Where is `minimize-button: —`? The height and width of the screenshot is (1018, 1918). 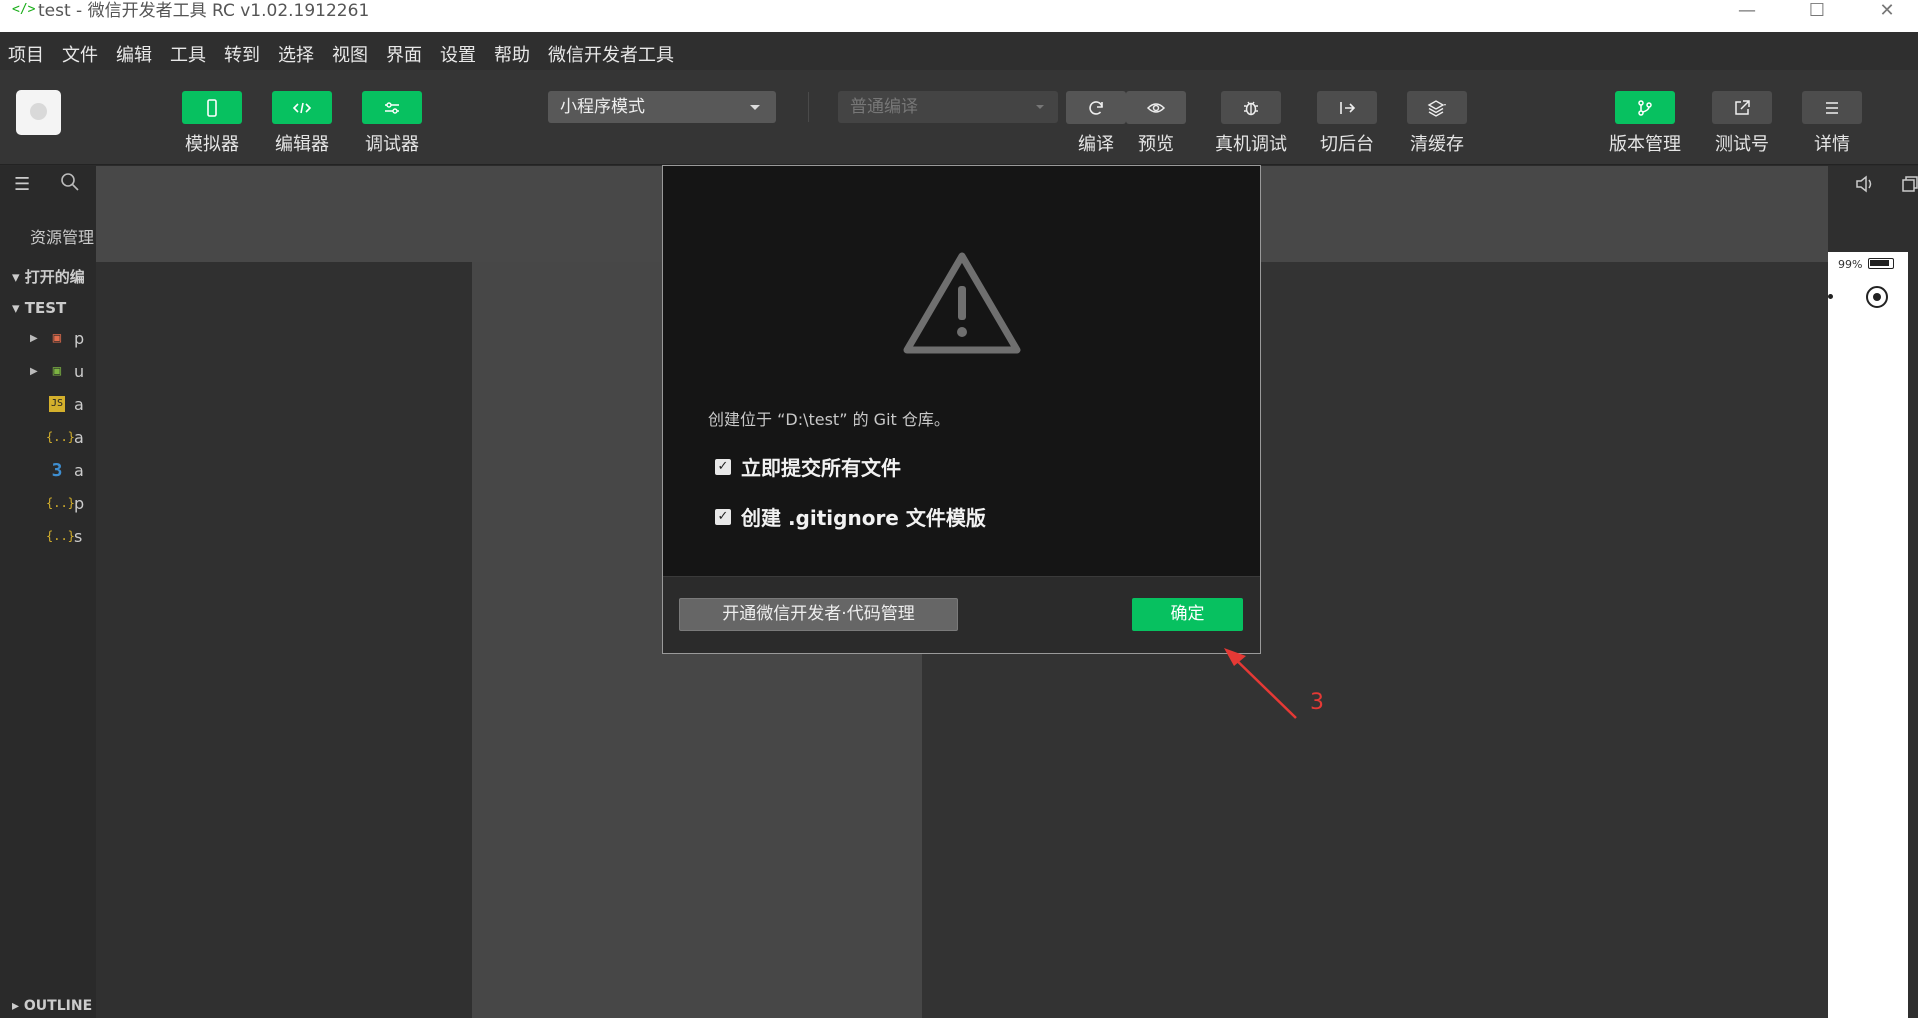
minimize-button: — is located at coordinates (1747, 12).